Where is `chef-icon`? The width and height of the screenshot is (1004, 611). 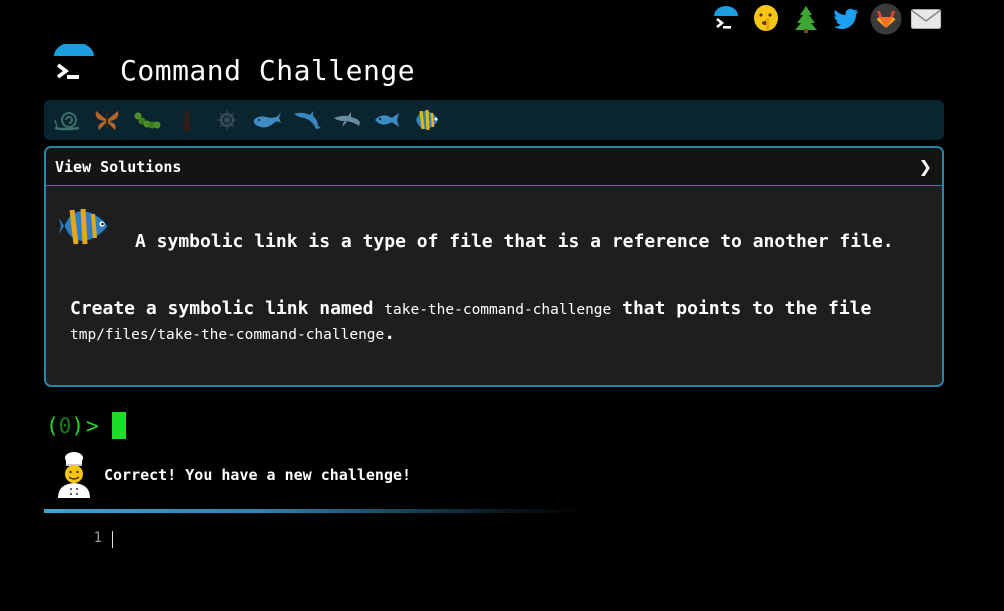
chef-icon is located at coordinates (74, 475).